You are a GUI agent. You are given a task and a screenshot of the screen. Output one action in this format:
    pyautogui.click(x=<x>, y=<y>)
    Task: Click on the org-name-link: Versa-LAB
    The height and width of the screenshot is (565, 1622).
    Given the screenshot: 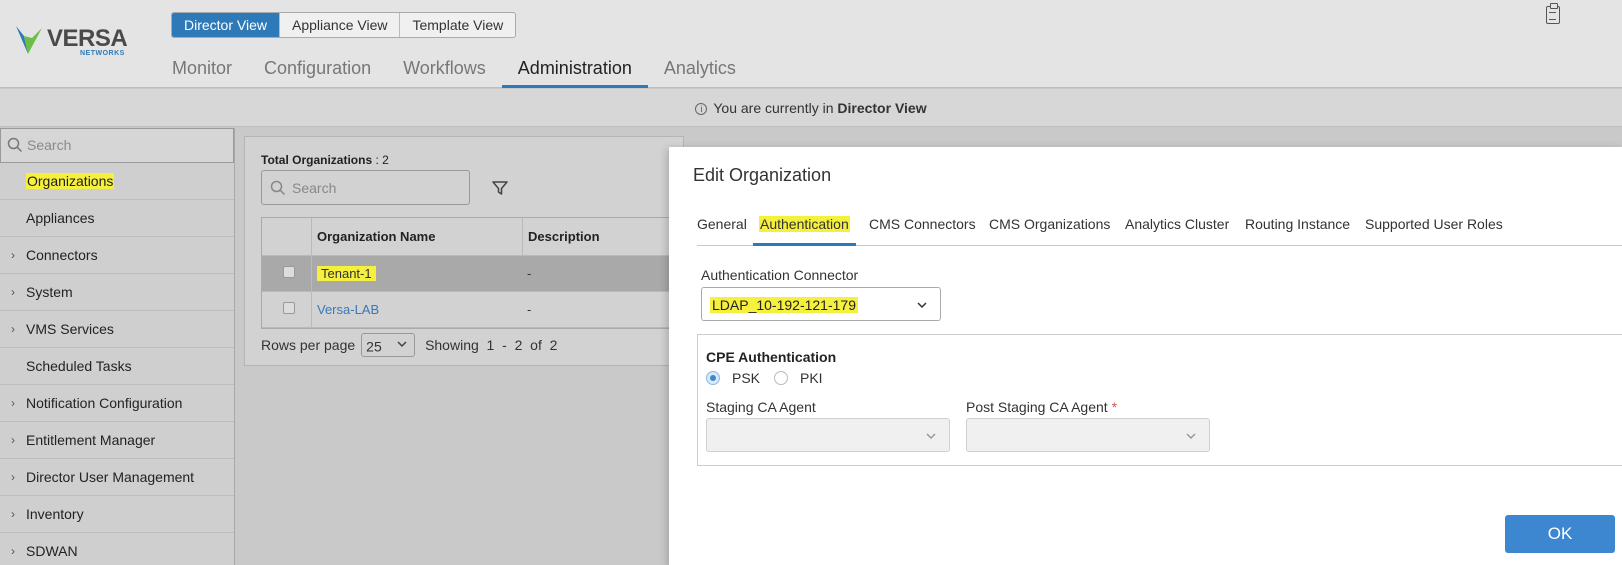 What is the action you would take?
    pyautogui.click(x=348, y=310)
    